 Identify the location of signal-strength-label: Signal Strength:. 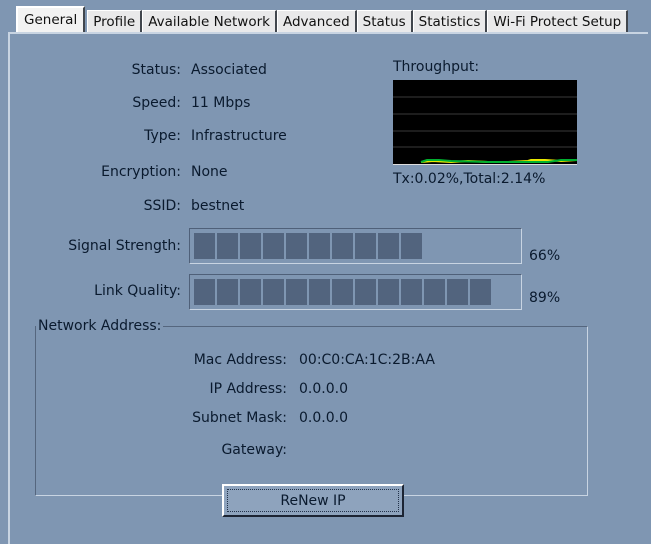
(124, 246).